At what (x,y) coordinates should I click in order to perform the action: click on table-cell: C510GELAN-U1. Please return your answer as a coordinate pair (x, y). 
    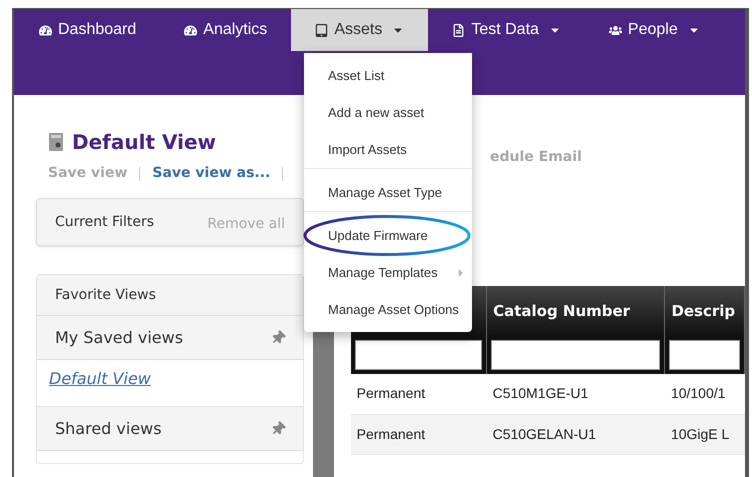
    Looking at the image, I should click on (575, 434).